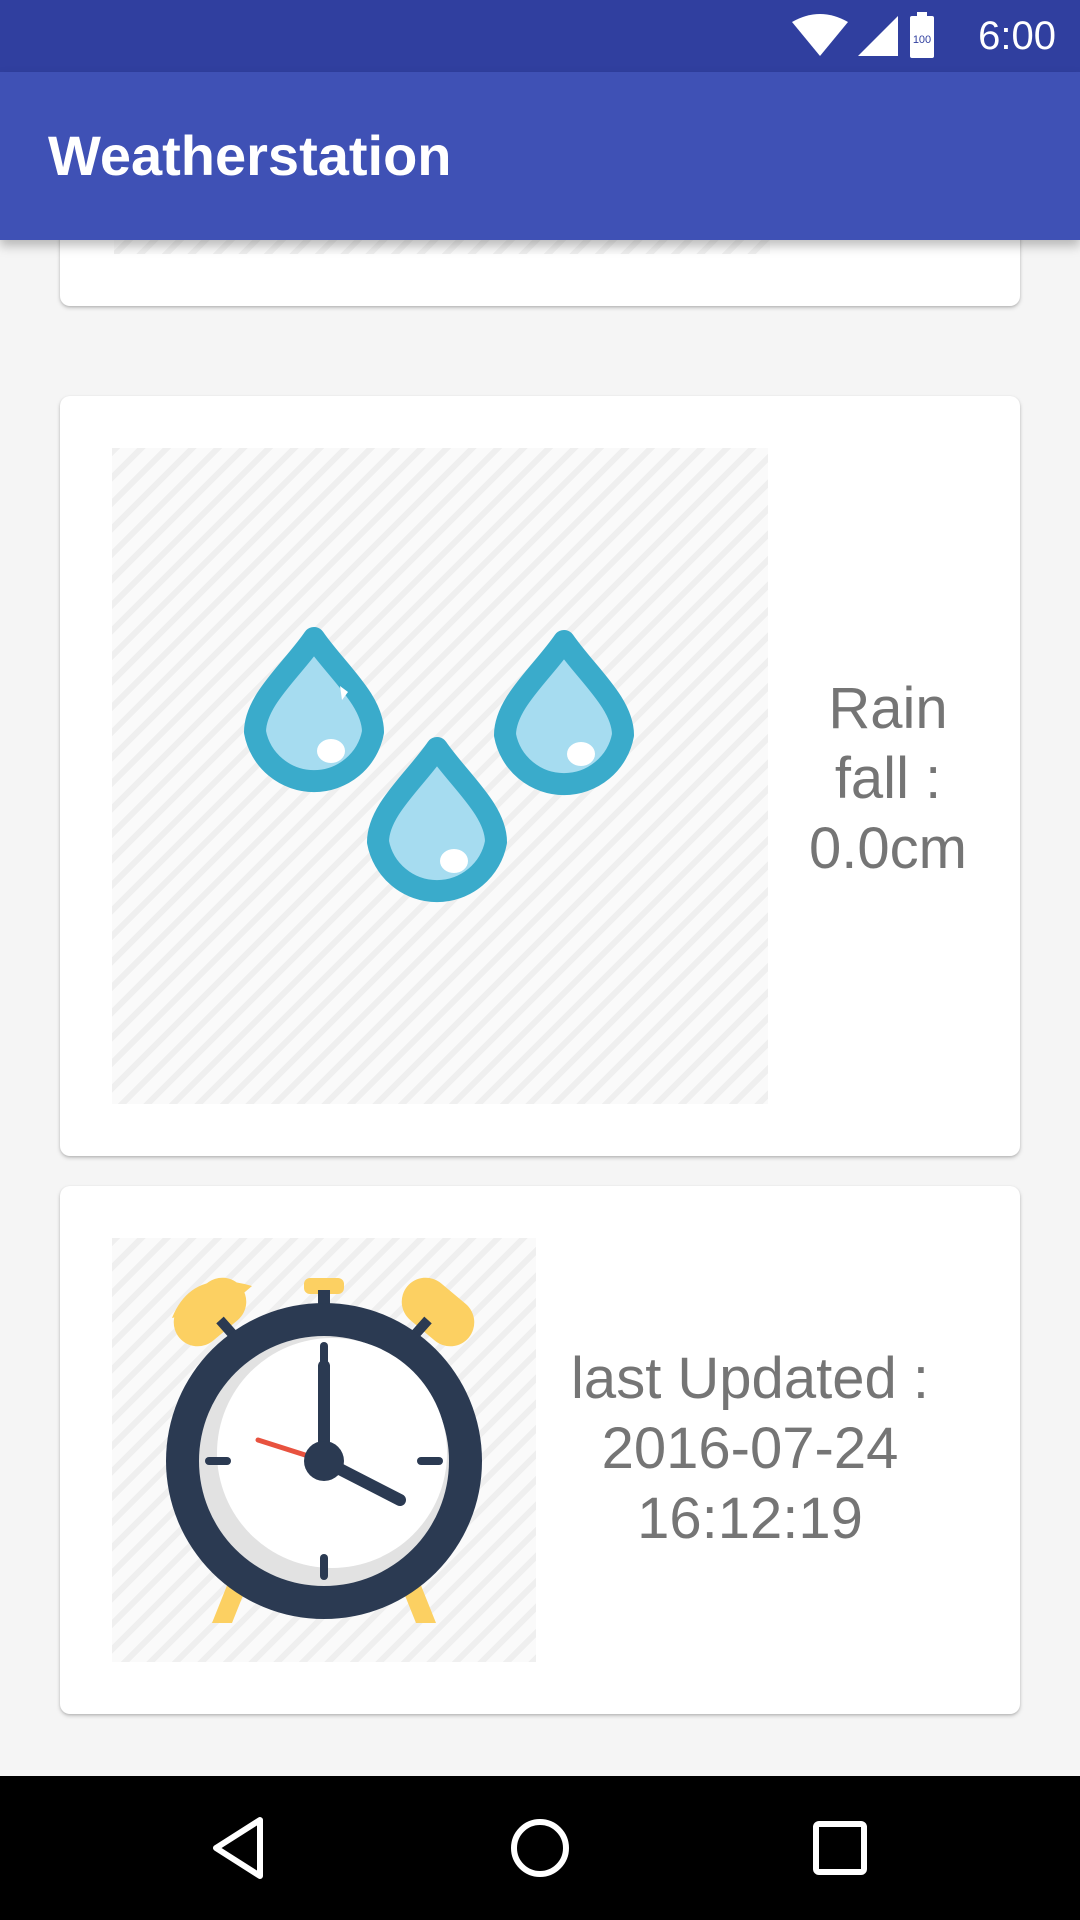  Describe the element at coordinates (540, 36) in the screenshot. I see `status-bar: 100 6:00` at that location.